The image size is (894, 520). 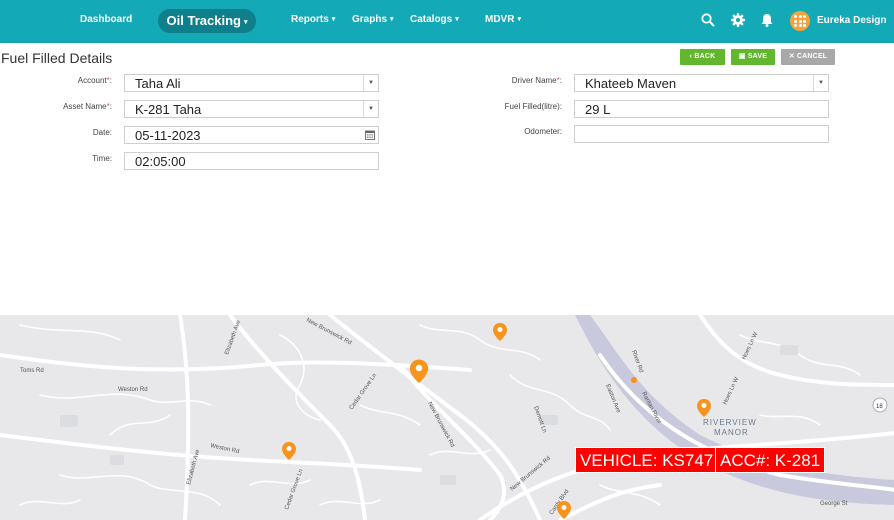 What do you see at coordinates (370, 19) in the screenshot?
I see `nav-graphs-label: Graphs` at bounding box center [370, 19].